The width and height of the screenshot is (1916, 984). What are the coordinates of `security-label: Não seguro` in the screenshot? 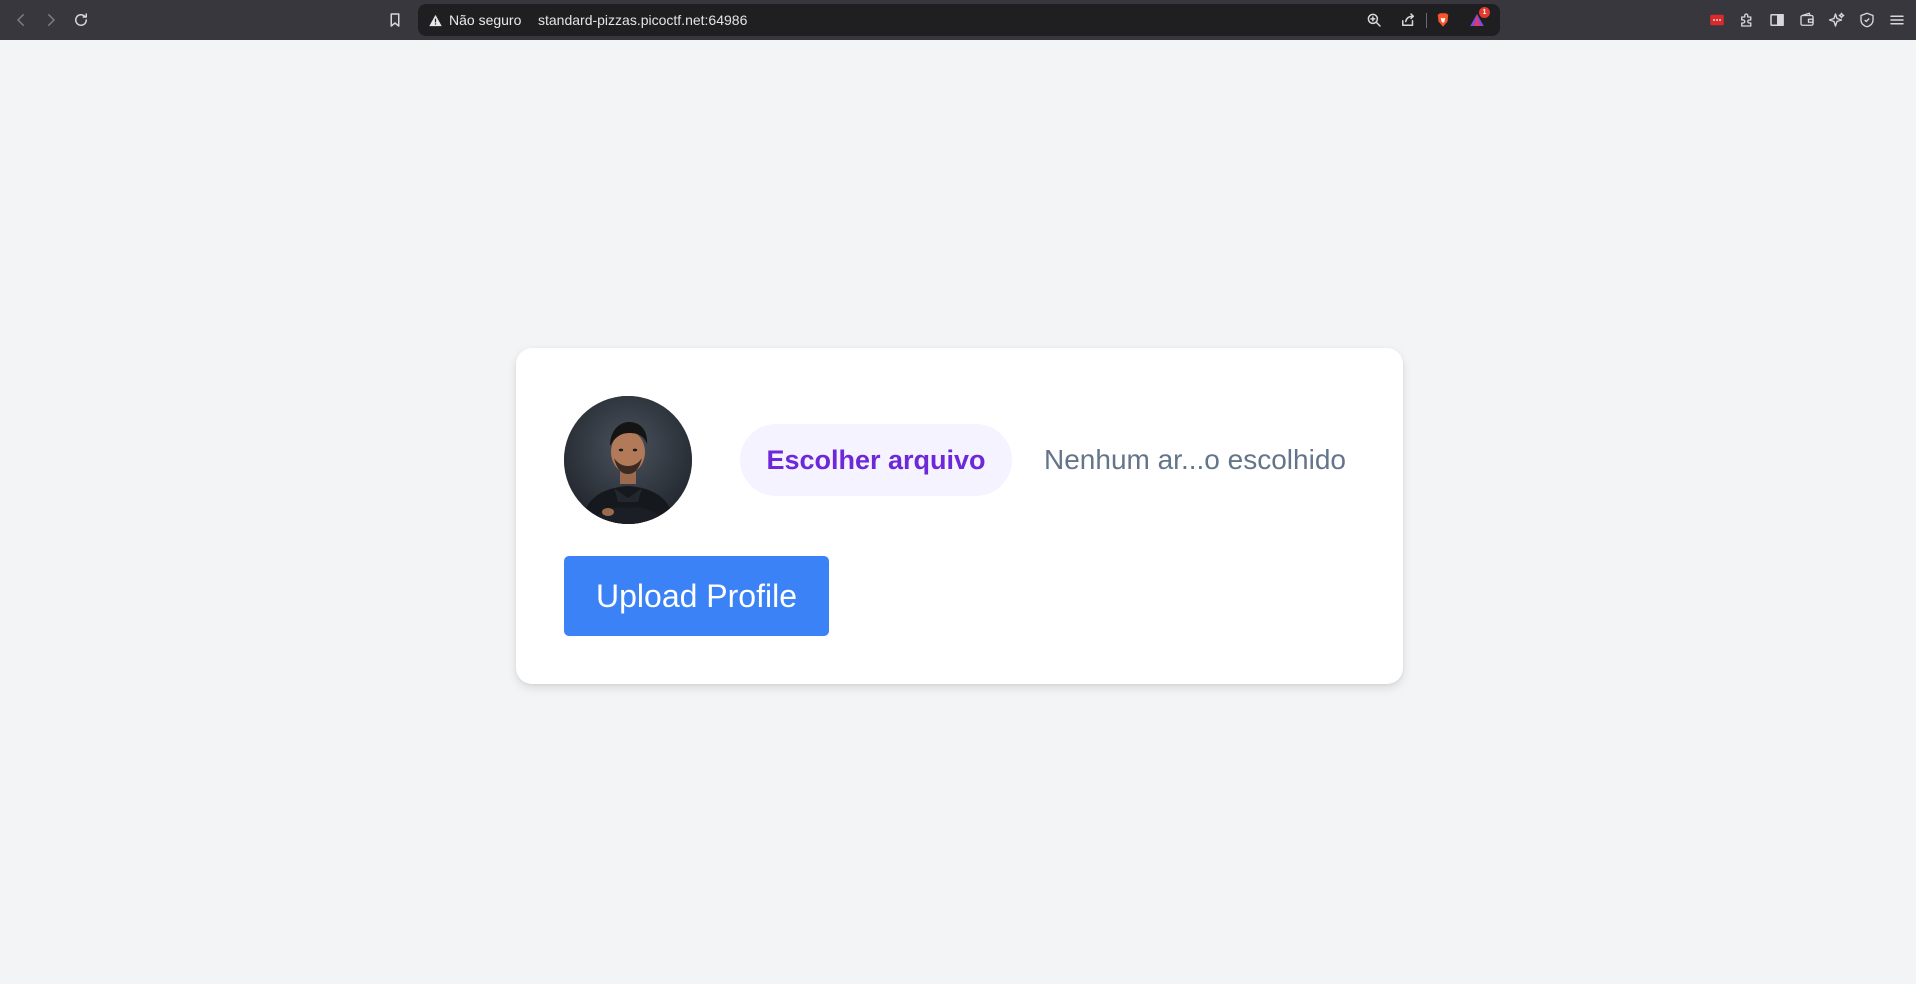 It's located at (485, 20).